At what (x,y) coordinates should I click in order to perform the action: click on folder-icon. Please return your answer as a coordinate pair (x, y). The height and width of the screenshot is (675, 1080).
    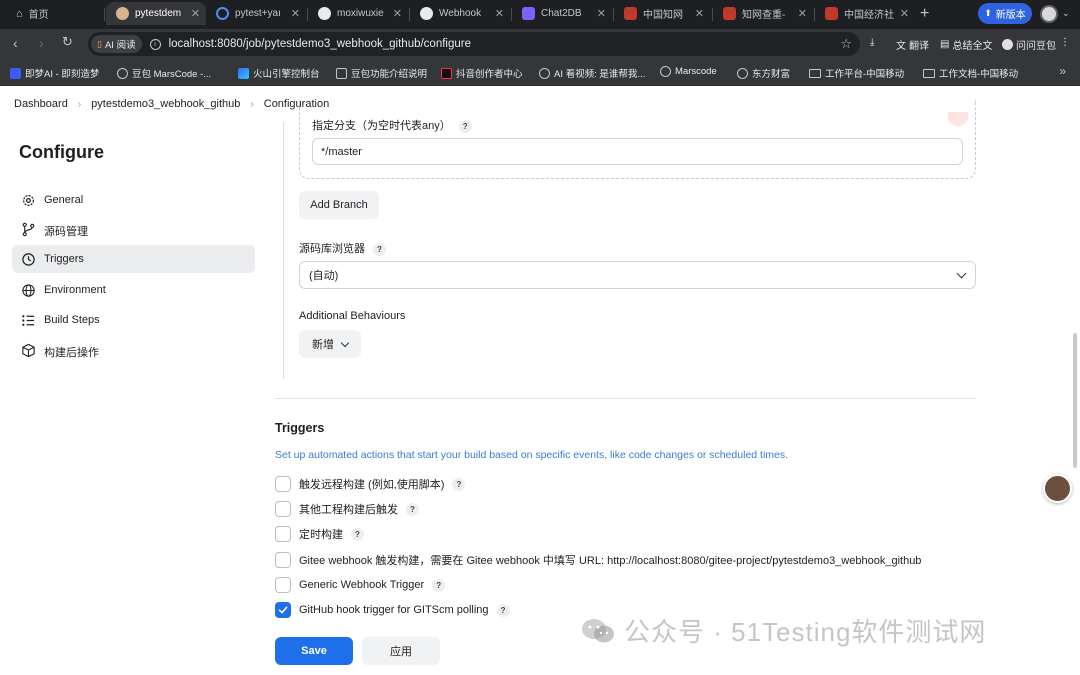
    Looking at the image, I should click on (815, 73).